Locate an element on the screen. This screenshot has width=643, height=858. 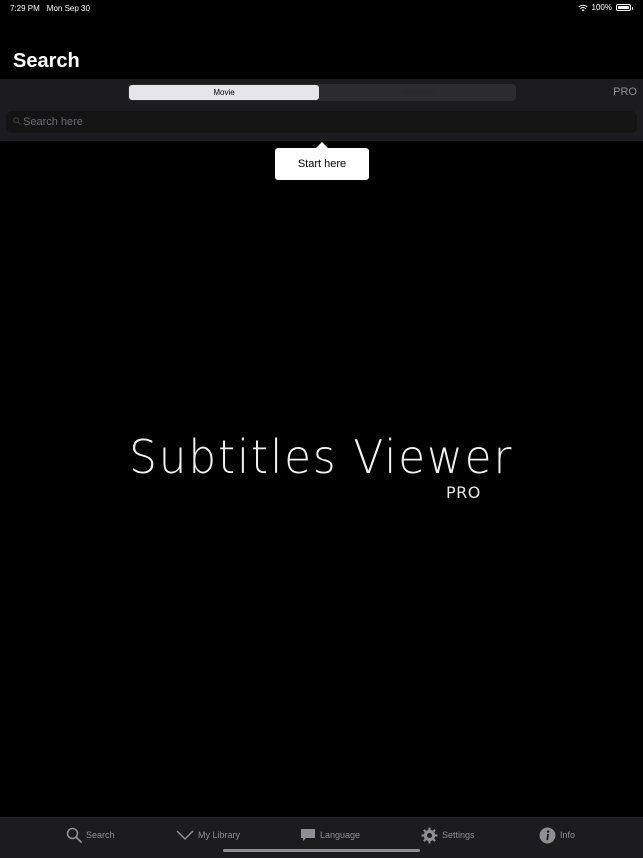
status-right: 100% is located at coordinates (605, 7).